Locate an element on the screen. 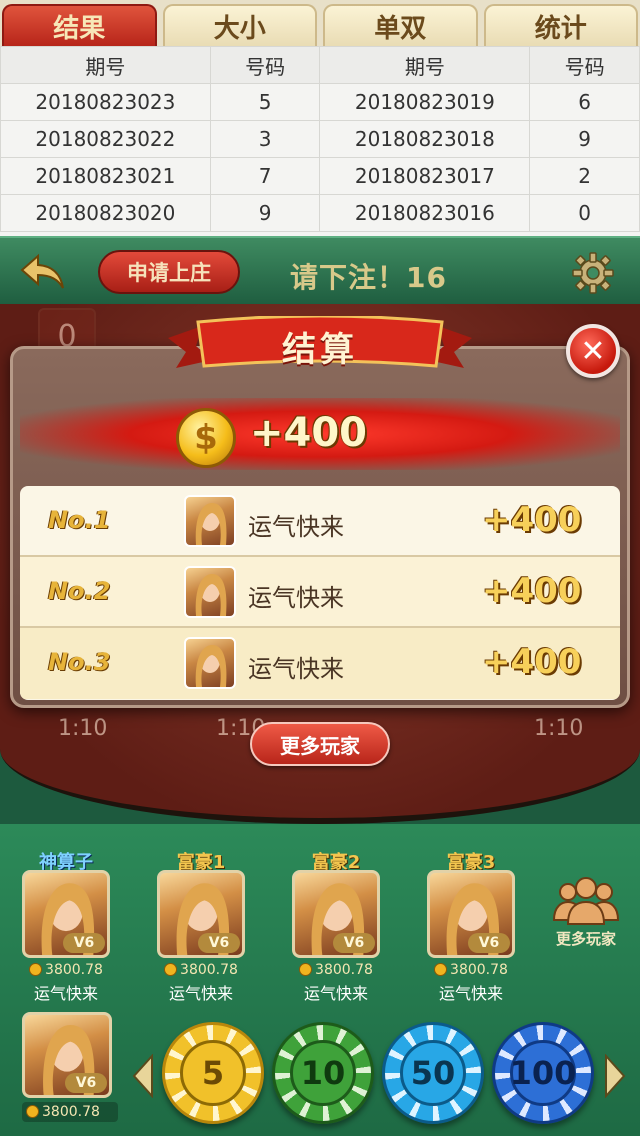 This screenshot has width=640, height=1136. my-seat: V6 3800.78 is located at coordinates (70, 1067).